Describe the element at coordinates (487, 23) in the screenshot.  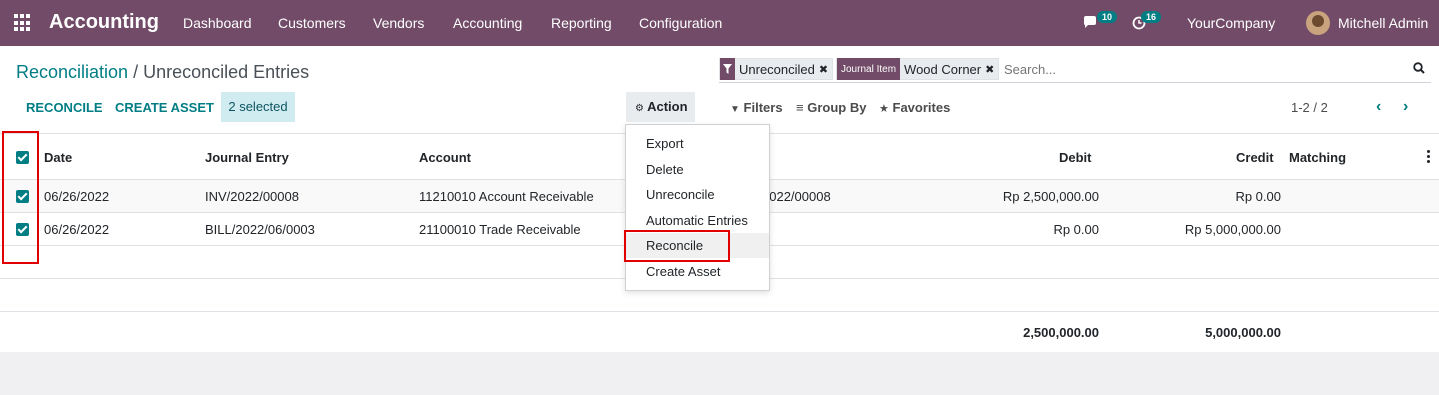
I see `nav-accounting: Accounting` at that location.